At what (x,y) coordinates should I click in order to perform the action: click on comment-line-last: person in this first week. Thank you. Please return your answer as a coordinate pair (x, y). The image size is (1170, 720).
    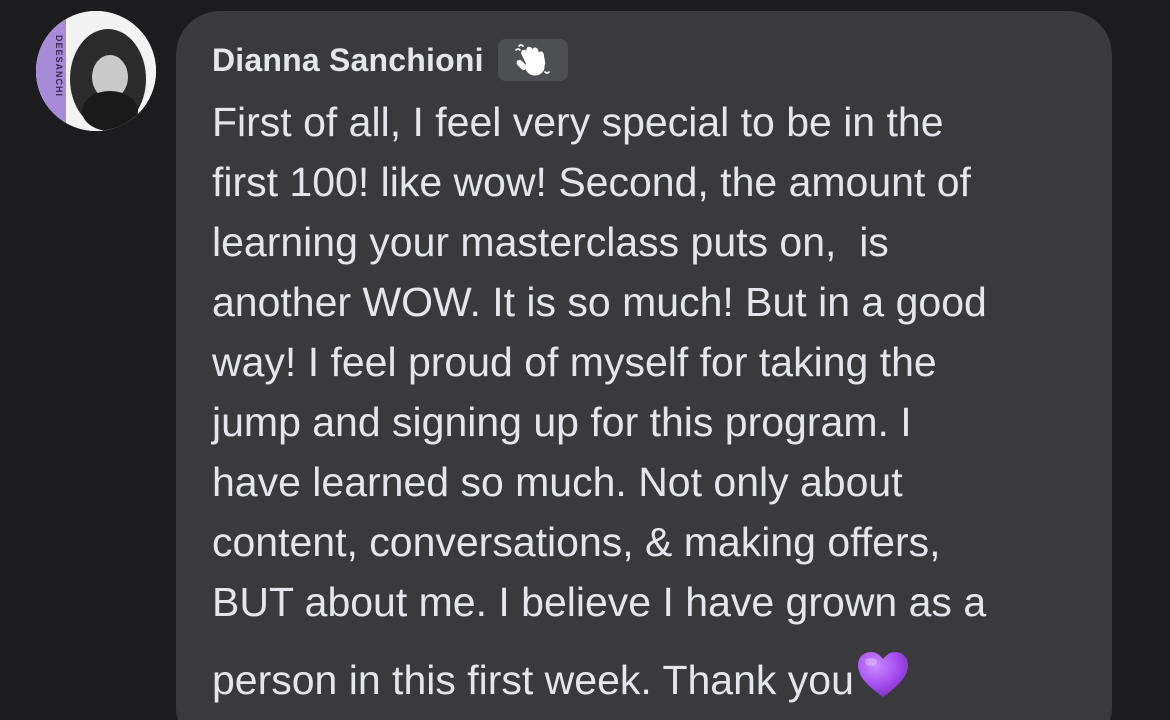
    Looking at the image, I should click on (652, 680).